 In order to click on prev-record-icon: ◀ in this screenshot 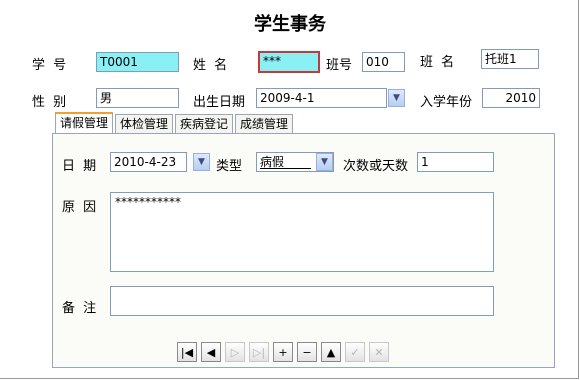, I will do `click(211, 352)`.